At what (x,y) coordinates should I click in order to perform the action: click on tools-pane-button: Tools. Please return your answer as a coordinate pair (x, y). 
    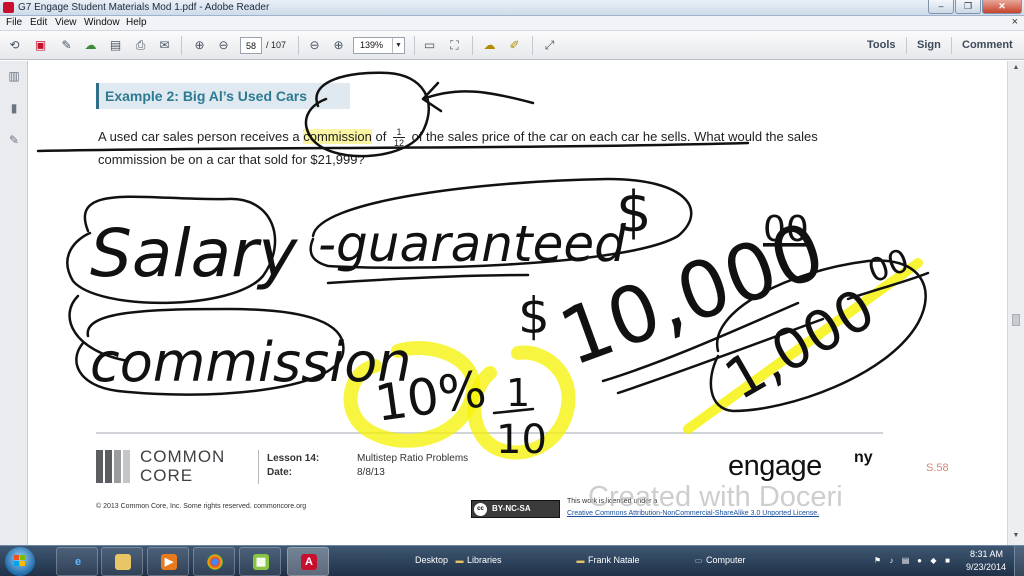
    Looking at the image, I should click on (881, 45).